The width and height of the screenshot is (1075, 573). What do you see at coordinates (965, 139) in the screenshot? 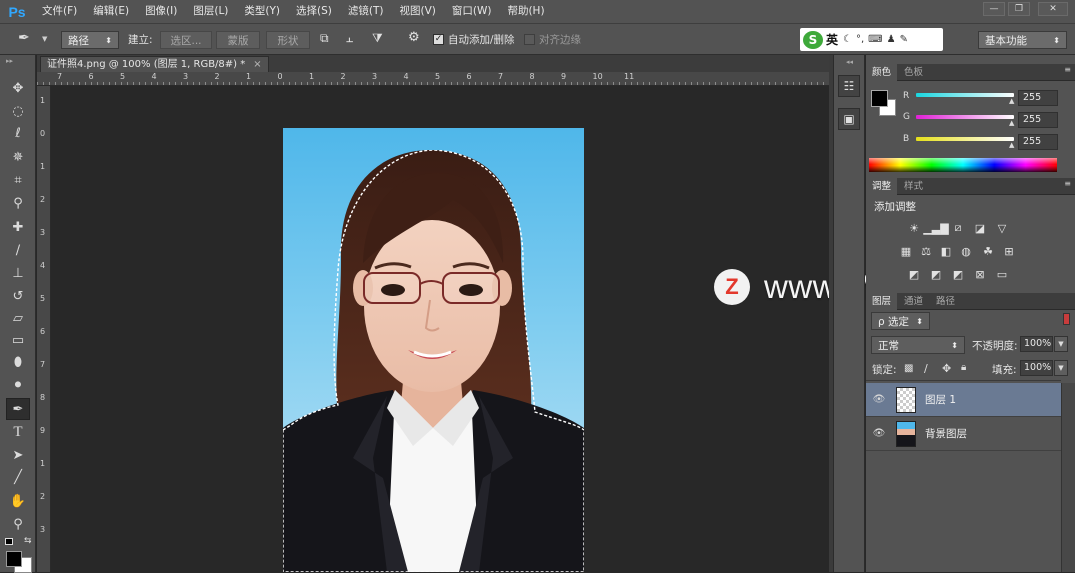
I see `channel-b-slider` at bounding box center [965, 139].